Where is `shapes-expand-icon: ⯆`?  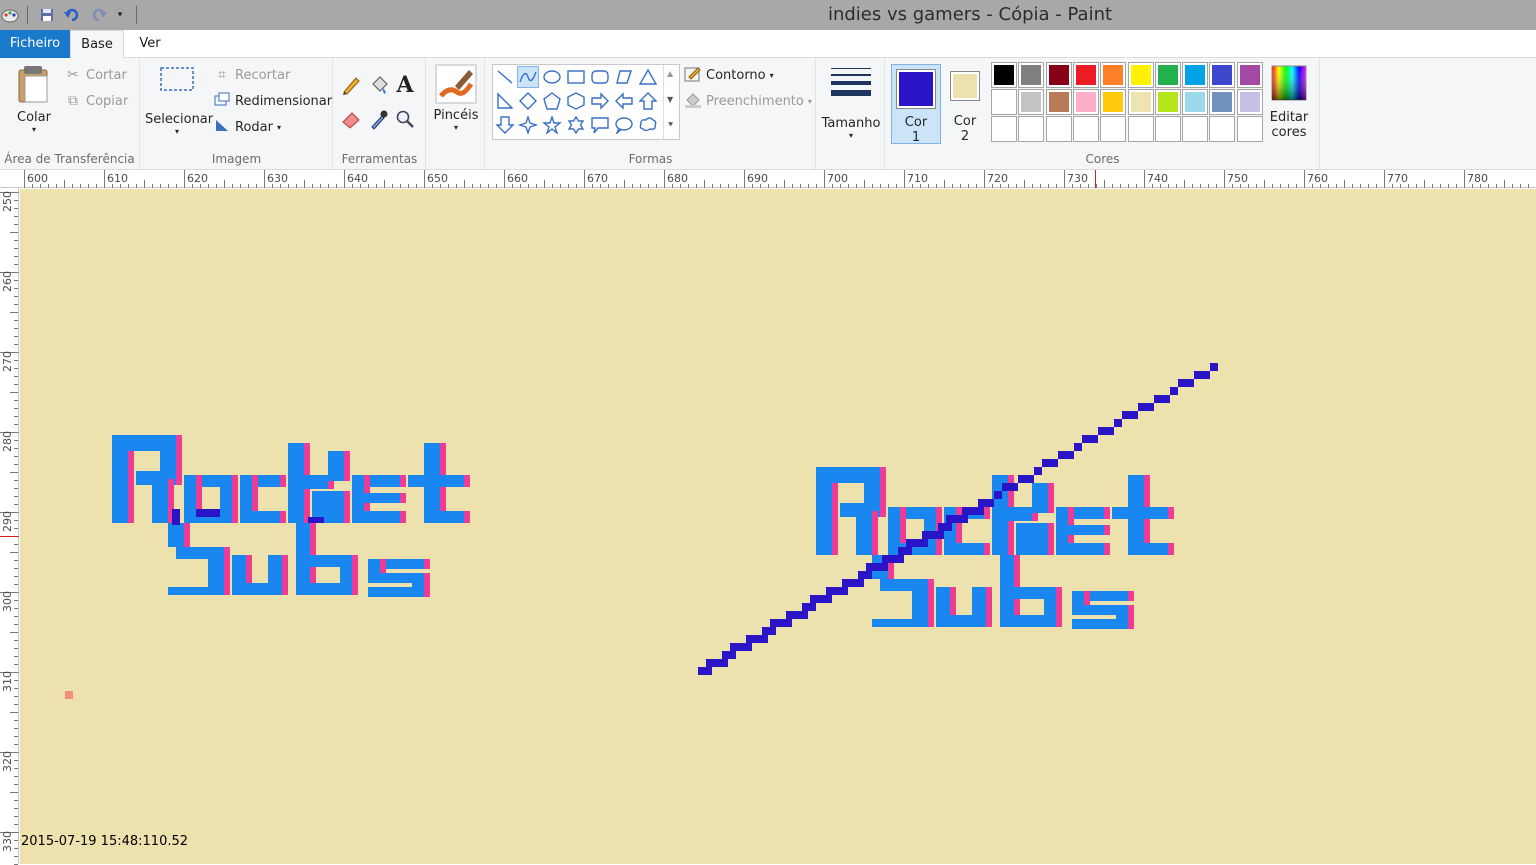
shapes-expand-icon: ⯆ is located at coordinates (670, 126).